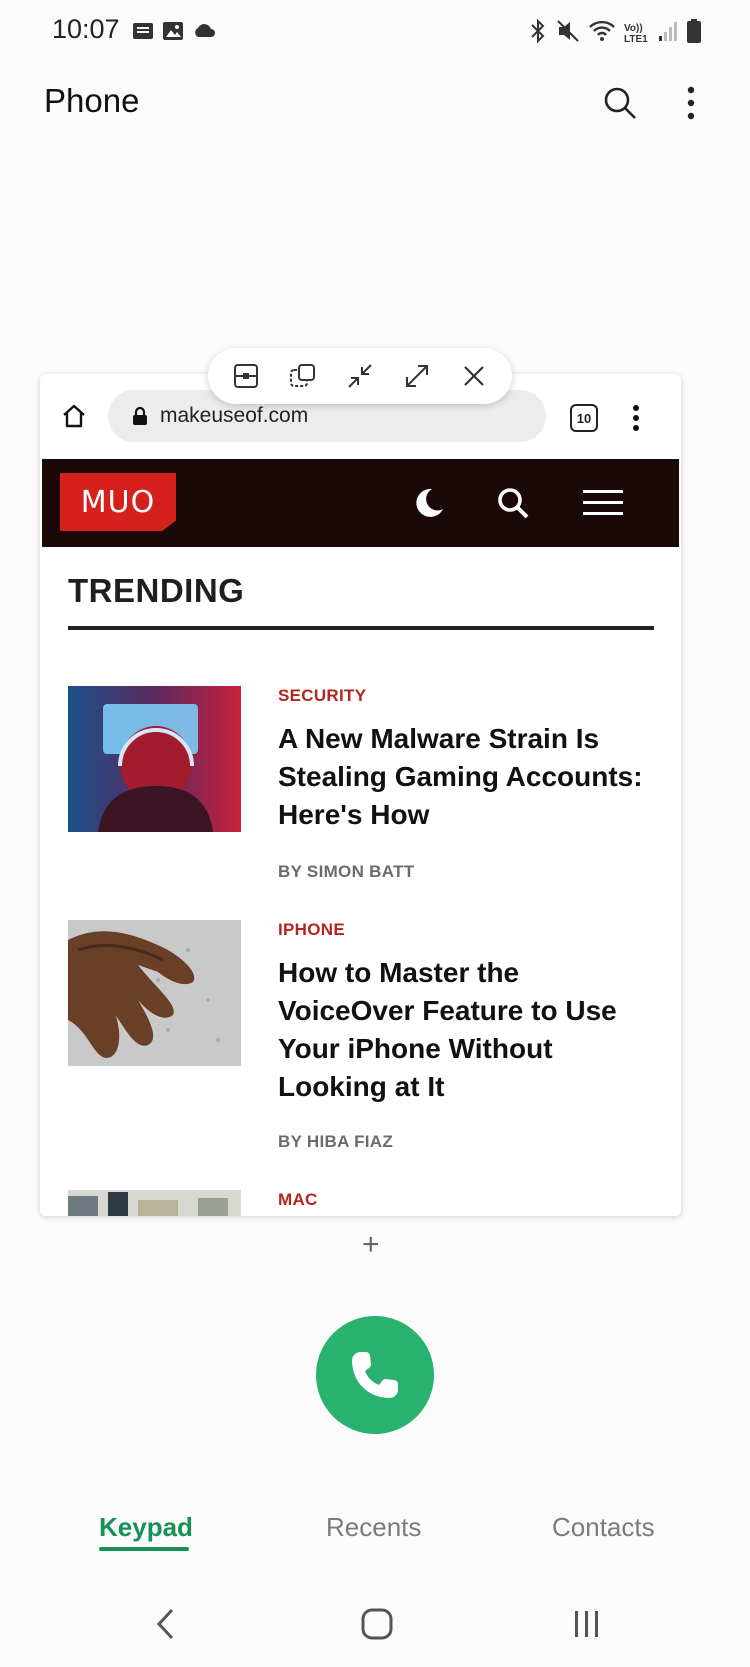 Image resolution: width=750 pixels, height=1667 pixels. Describe the element at coordinates (568, 33) in the screenshot. I see `mute-icon` at that location.